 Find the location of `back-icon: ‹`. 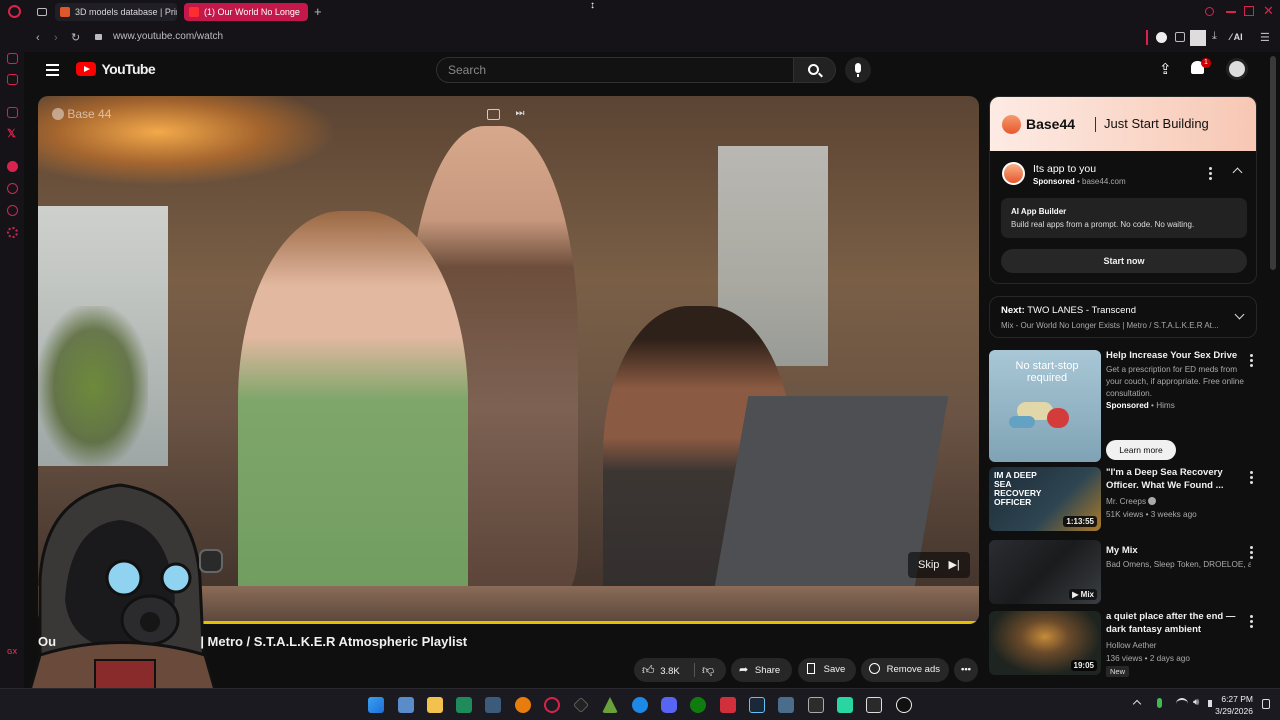

back-icon: ‹ is located at coordinates (38, 38).